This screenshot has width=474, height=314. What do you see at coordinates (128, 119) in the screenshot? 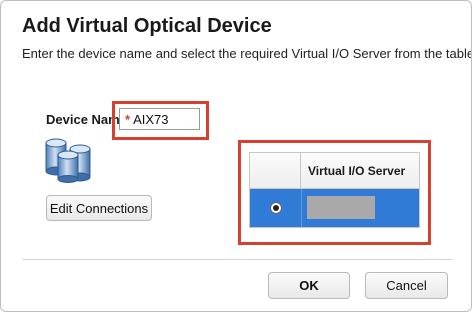
I see `required-marker: *` at bounding box center [128, 119].